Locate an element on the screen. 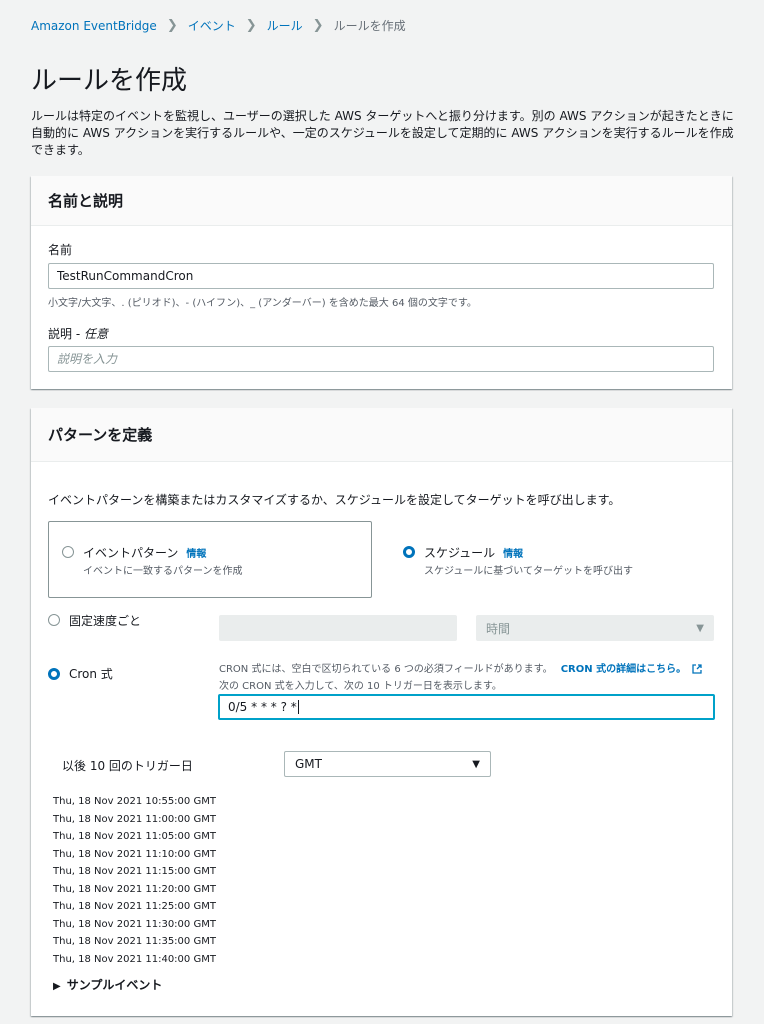 Image resolution: width=764 pixels, height=1024 pixels. event-pattern-title: イベントパターン 情報 is located at coordinates (144, 552).